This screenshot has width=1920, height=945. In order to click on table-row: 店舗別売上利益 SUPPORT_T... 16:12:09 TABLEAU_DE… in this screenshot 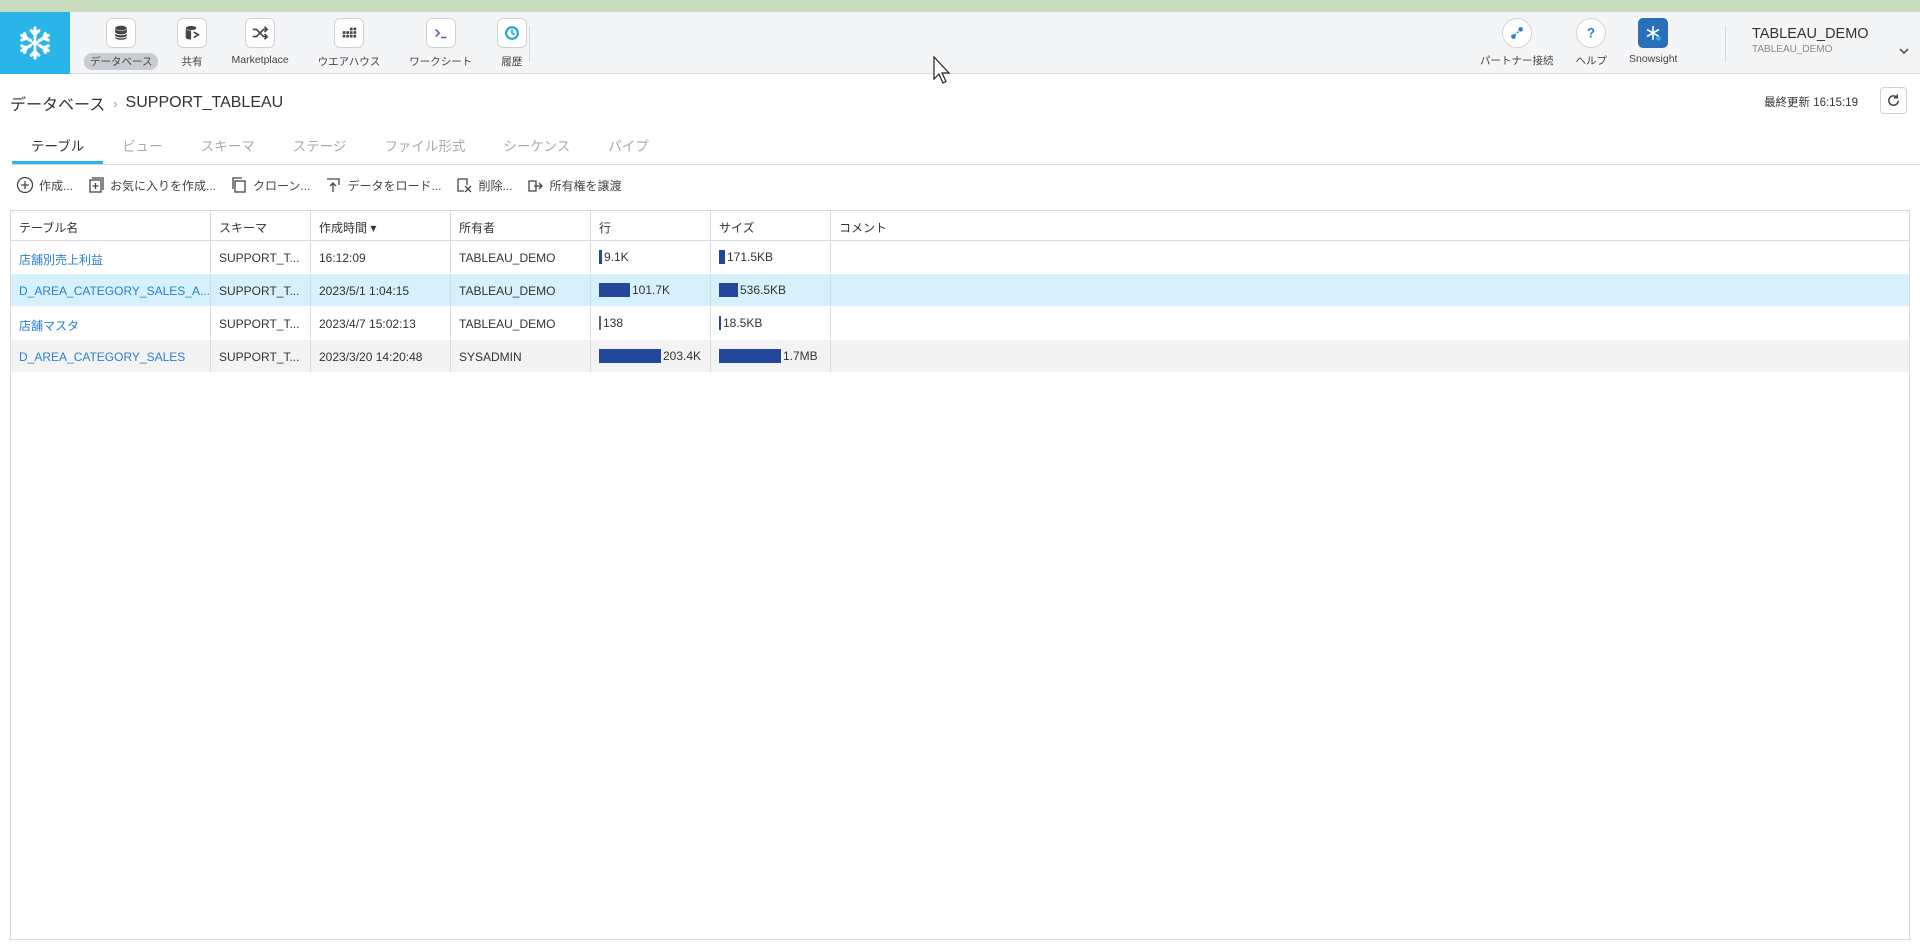, I will do `click(960, 257)`.